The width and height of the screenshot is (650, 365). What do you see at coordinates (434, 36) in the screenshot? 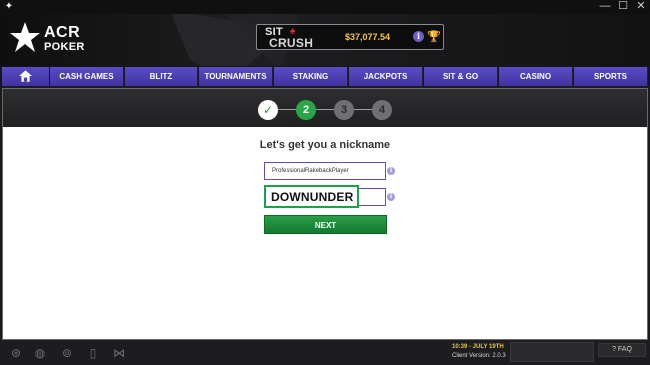
I see `trophy-icon: 🏆` at bounding box center [434, 36].